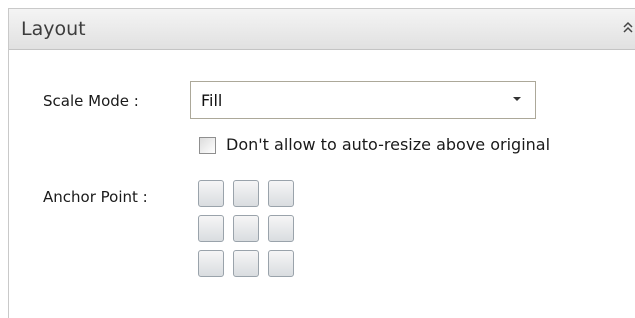 The image size is (635, 318). I want to click on anchor-top-right-button, so click(281, 193).